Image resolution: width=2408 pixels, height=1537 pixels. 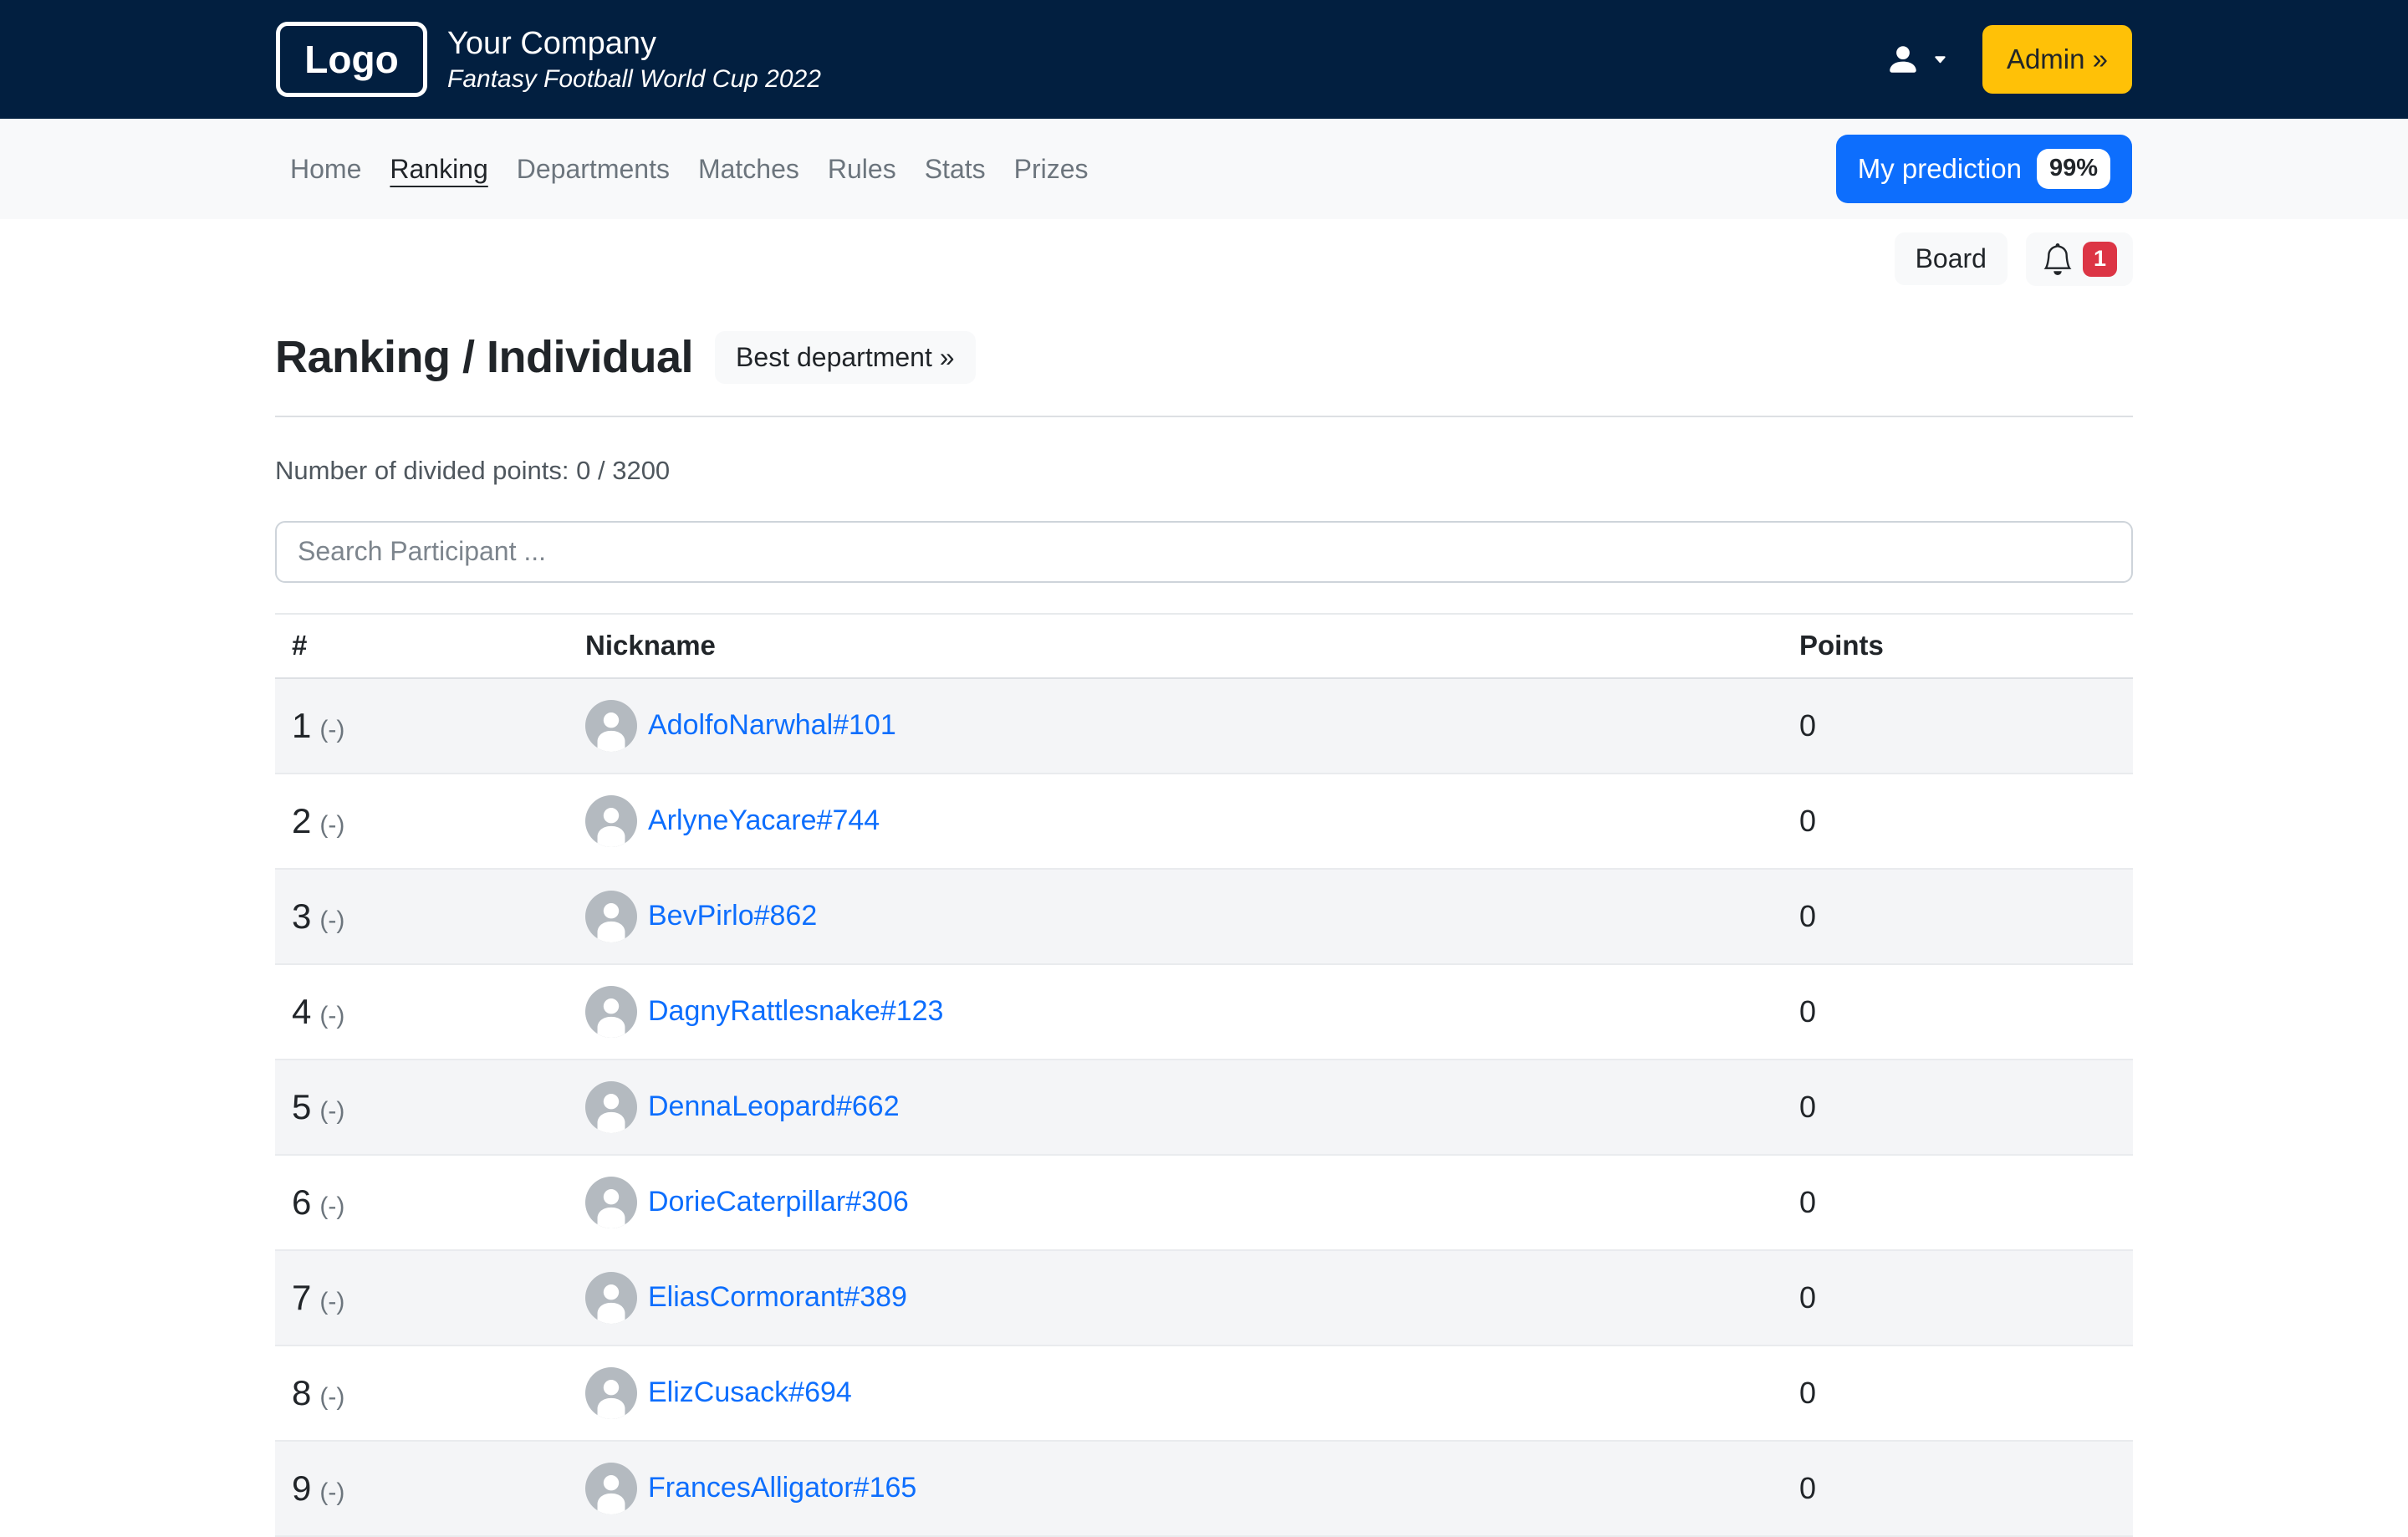 I want to click on table-row: 8 (-) ElizCusack#694 0, so click(x=1204, y=1393).